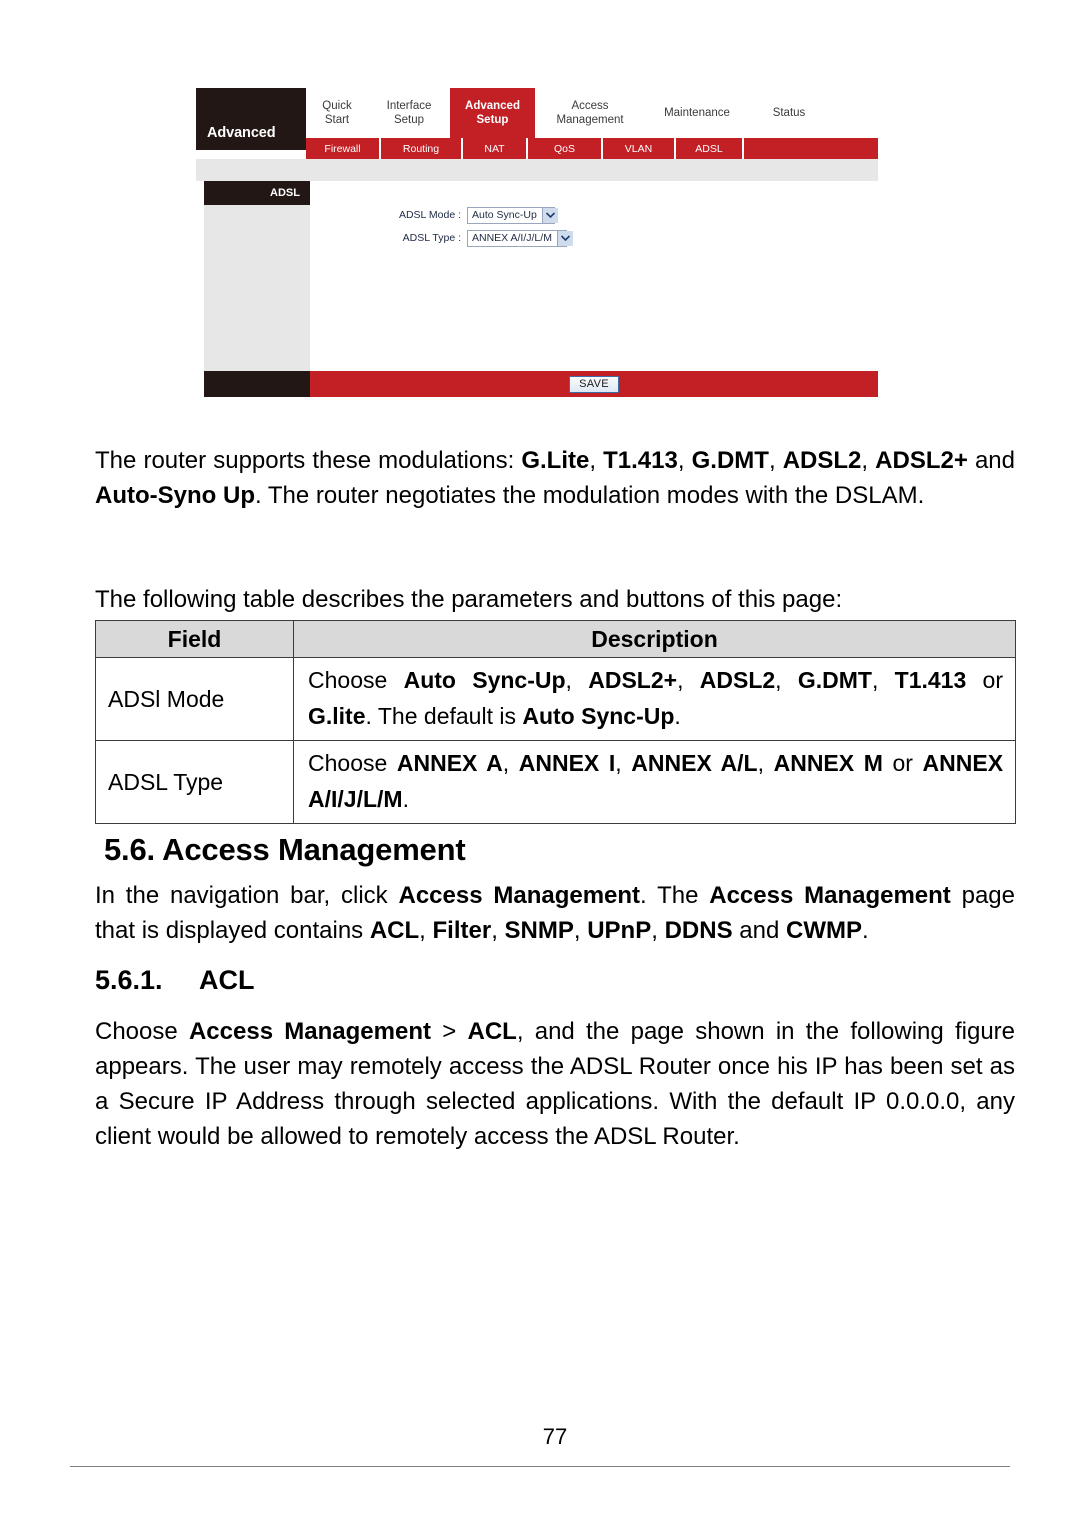 This screenshot has height=1527, width=1080. What do you see at coordinates (194, 639) in the screenshot?
I see `table-header-field: Field` at bounding box center [194, 639].